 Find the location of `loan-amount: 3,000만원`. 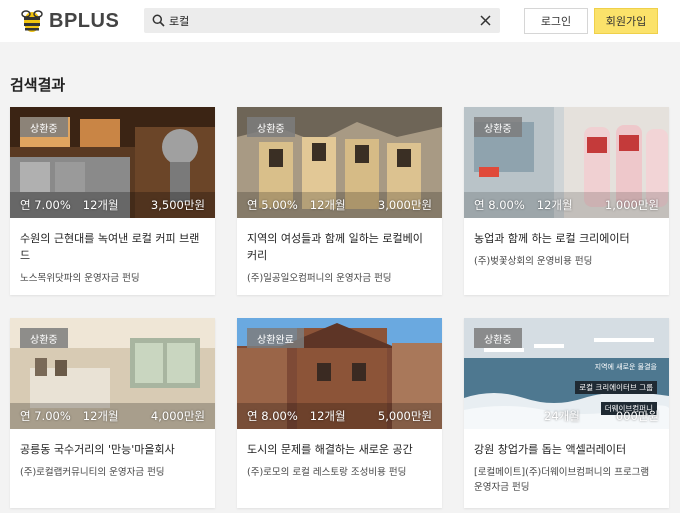

loan-amount: 3,000만원 is located at coordinates (404, 205).